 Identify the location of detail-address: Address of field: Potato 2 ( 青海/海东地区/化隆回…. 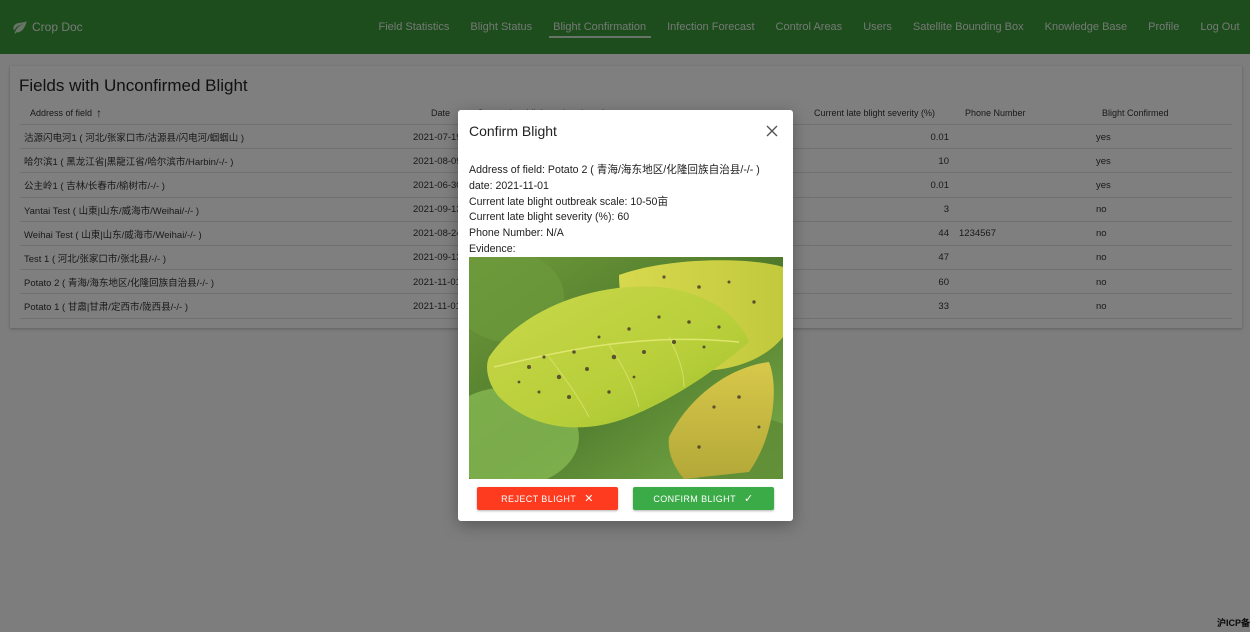
(614, 170).